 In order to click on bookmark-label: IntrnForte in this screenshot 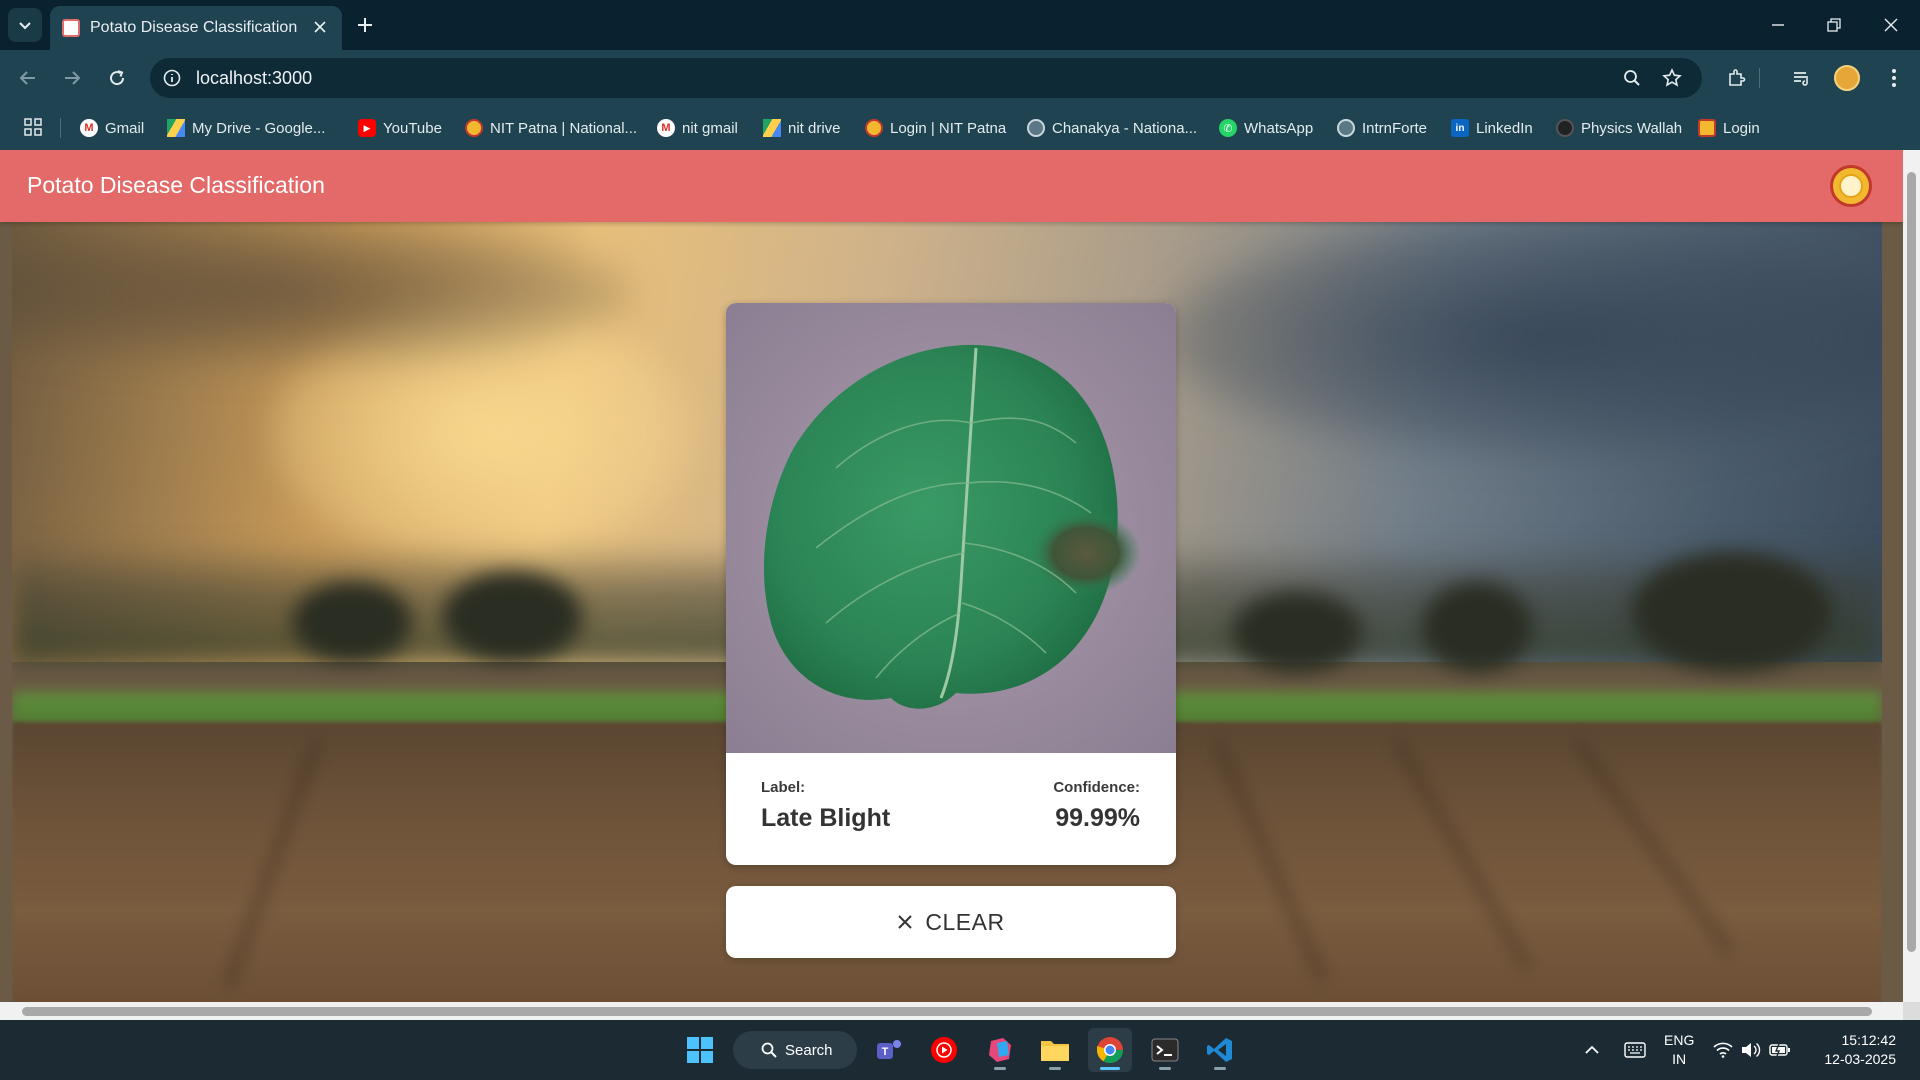, I will do `click(1395, 128)`.